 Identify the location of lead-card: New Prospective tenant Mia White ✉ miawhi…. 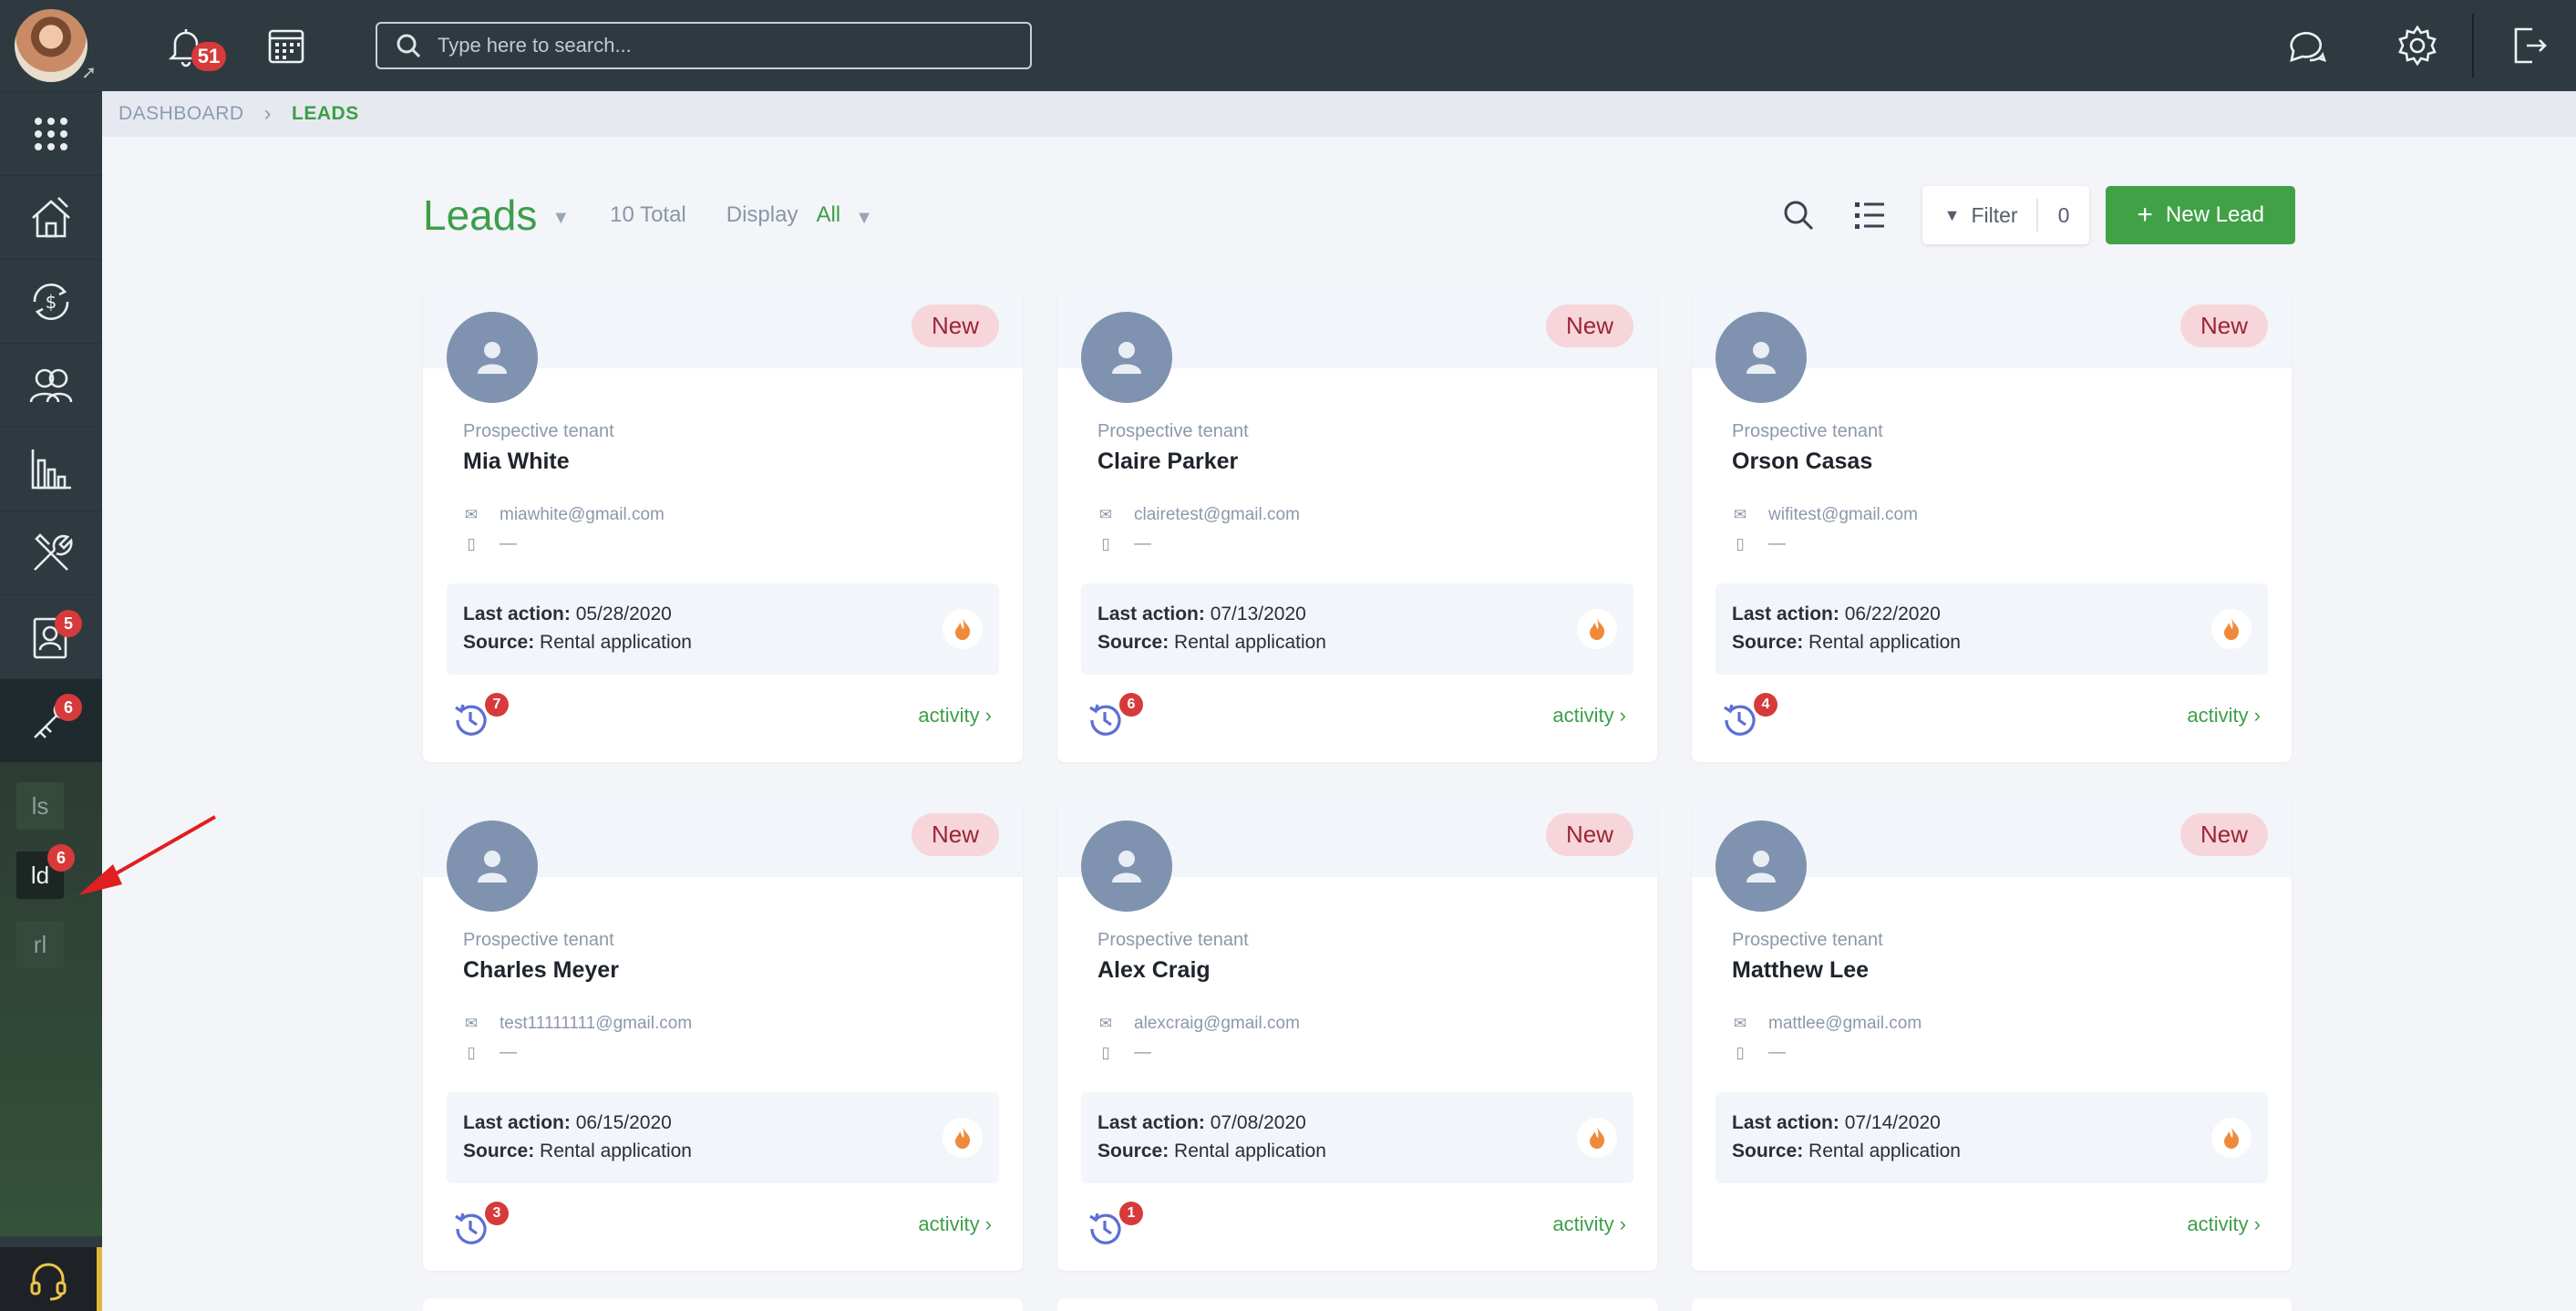
(723, 526).